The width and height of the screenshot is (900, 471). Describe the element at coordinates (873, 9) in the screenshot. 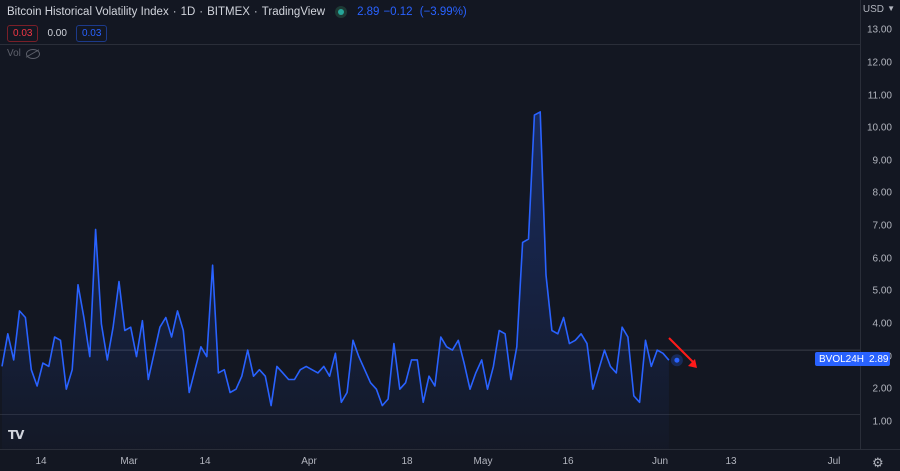

I see `currency-selector: USD` at that location.